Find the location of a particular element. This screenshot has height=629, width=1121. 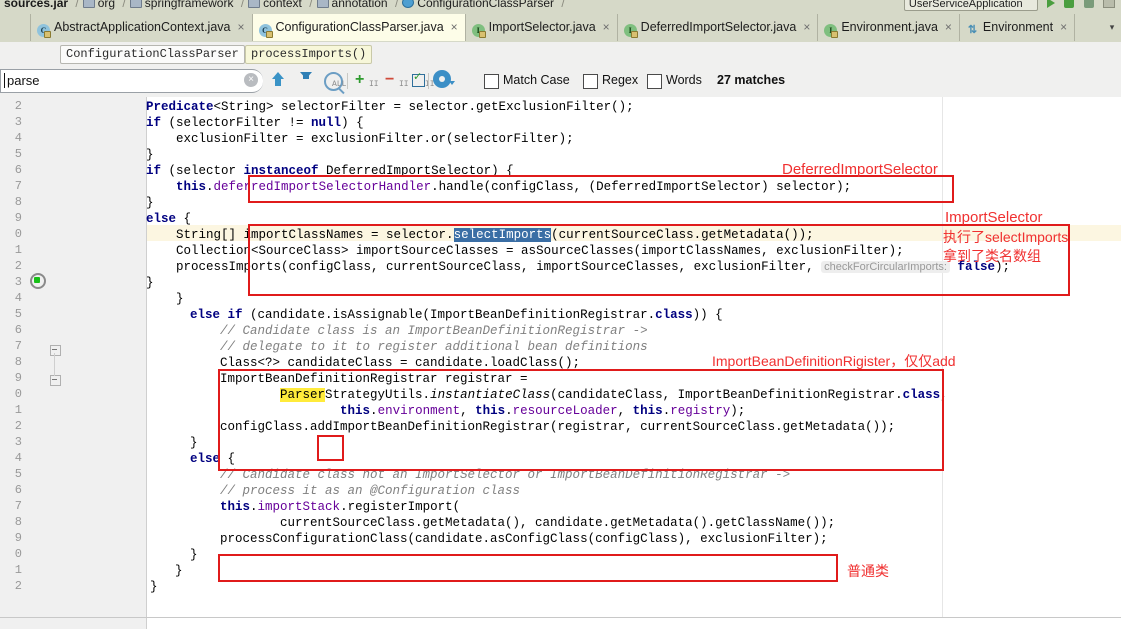

breadcrumb-jar: sources.jar is located at coordinates (36, 5).